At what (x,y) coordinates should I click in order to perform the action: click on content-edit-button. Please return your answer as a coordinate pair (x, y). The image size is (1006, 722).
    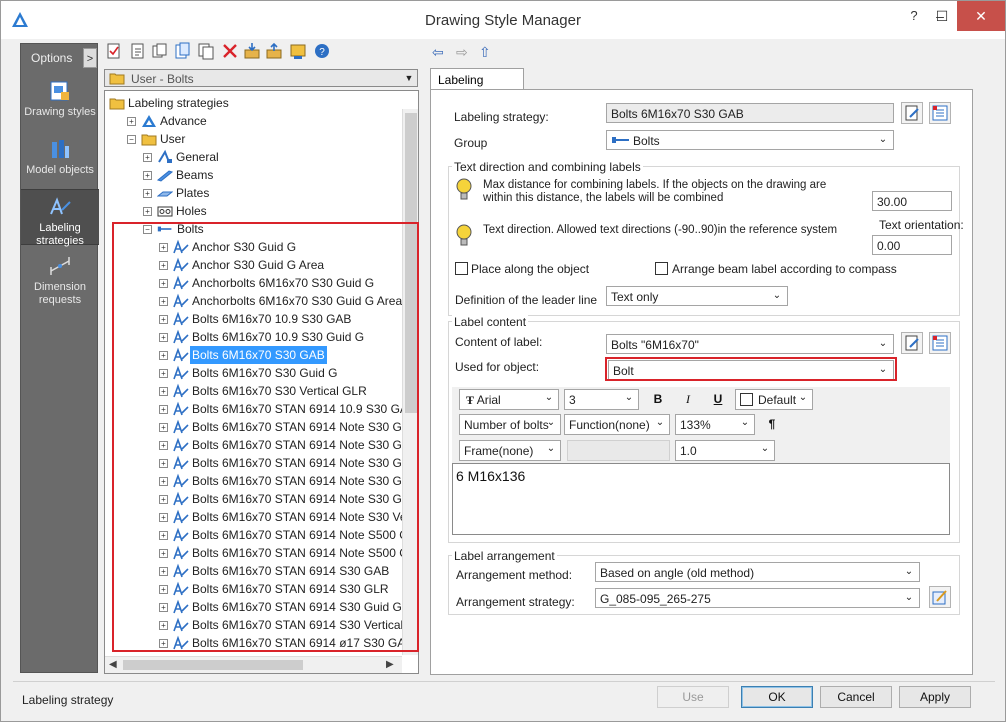
    Looking at the image, I should click on (912, 343).